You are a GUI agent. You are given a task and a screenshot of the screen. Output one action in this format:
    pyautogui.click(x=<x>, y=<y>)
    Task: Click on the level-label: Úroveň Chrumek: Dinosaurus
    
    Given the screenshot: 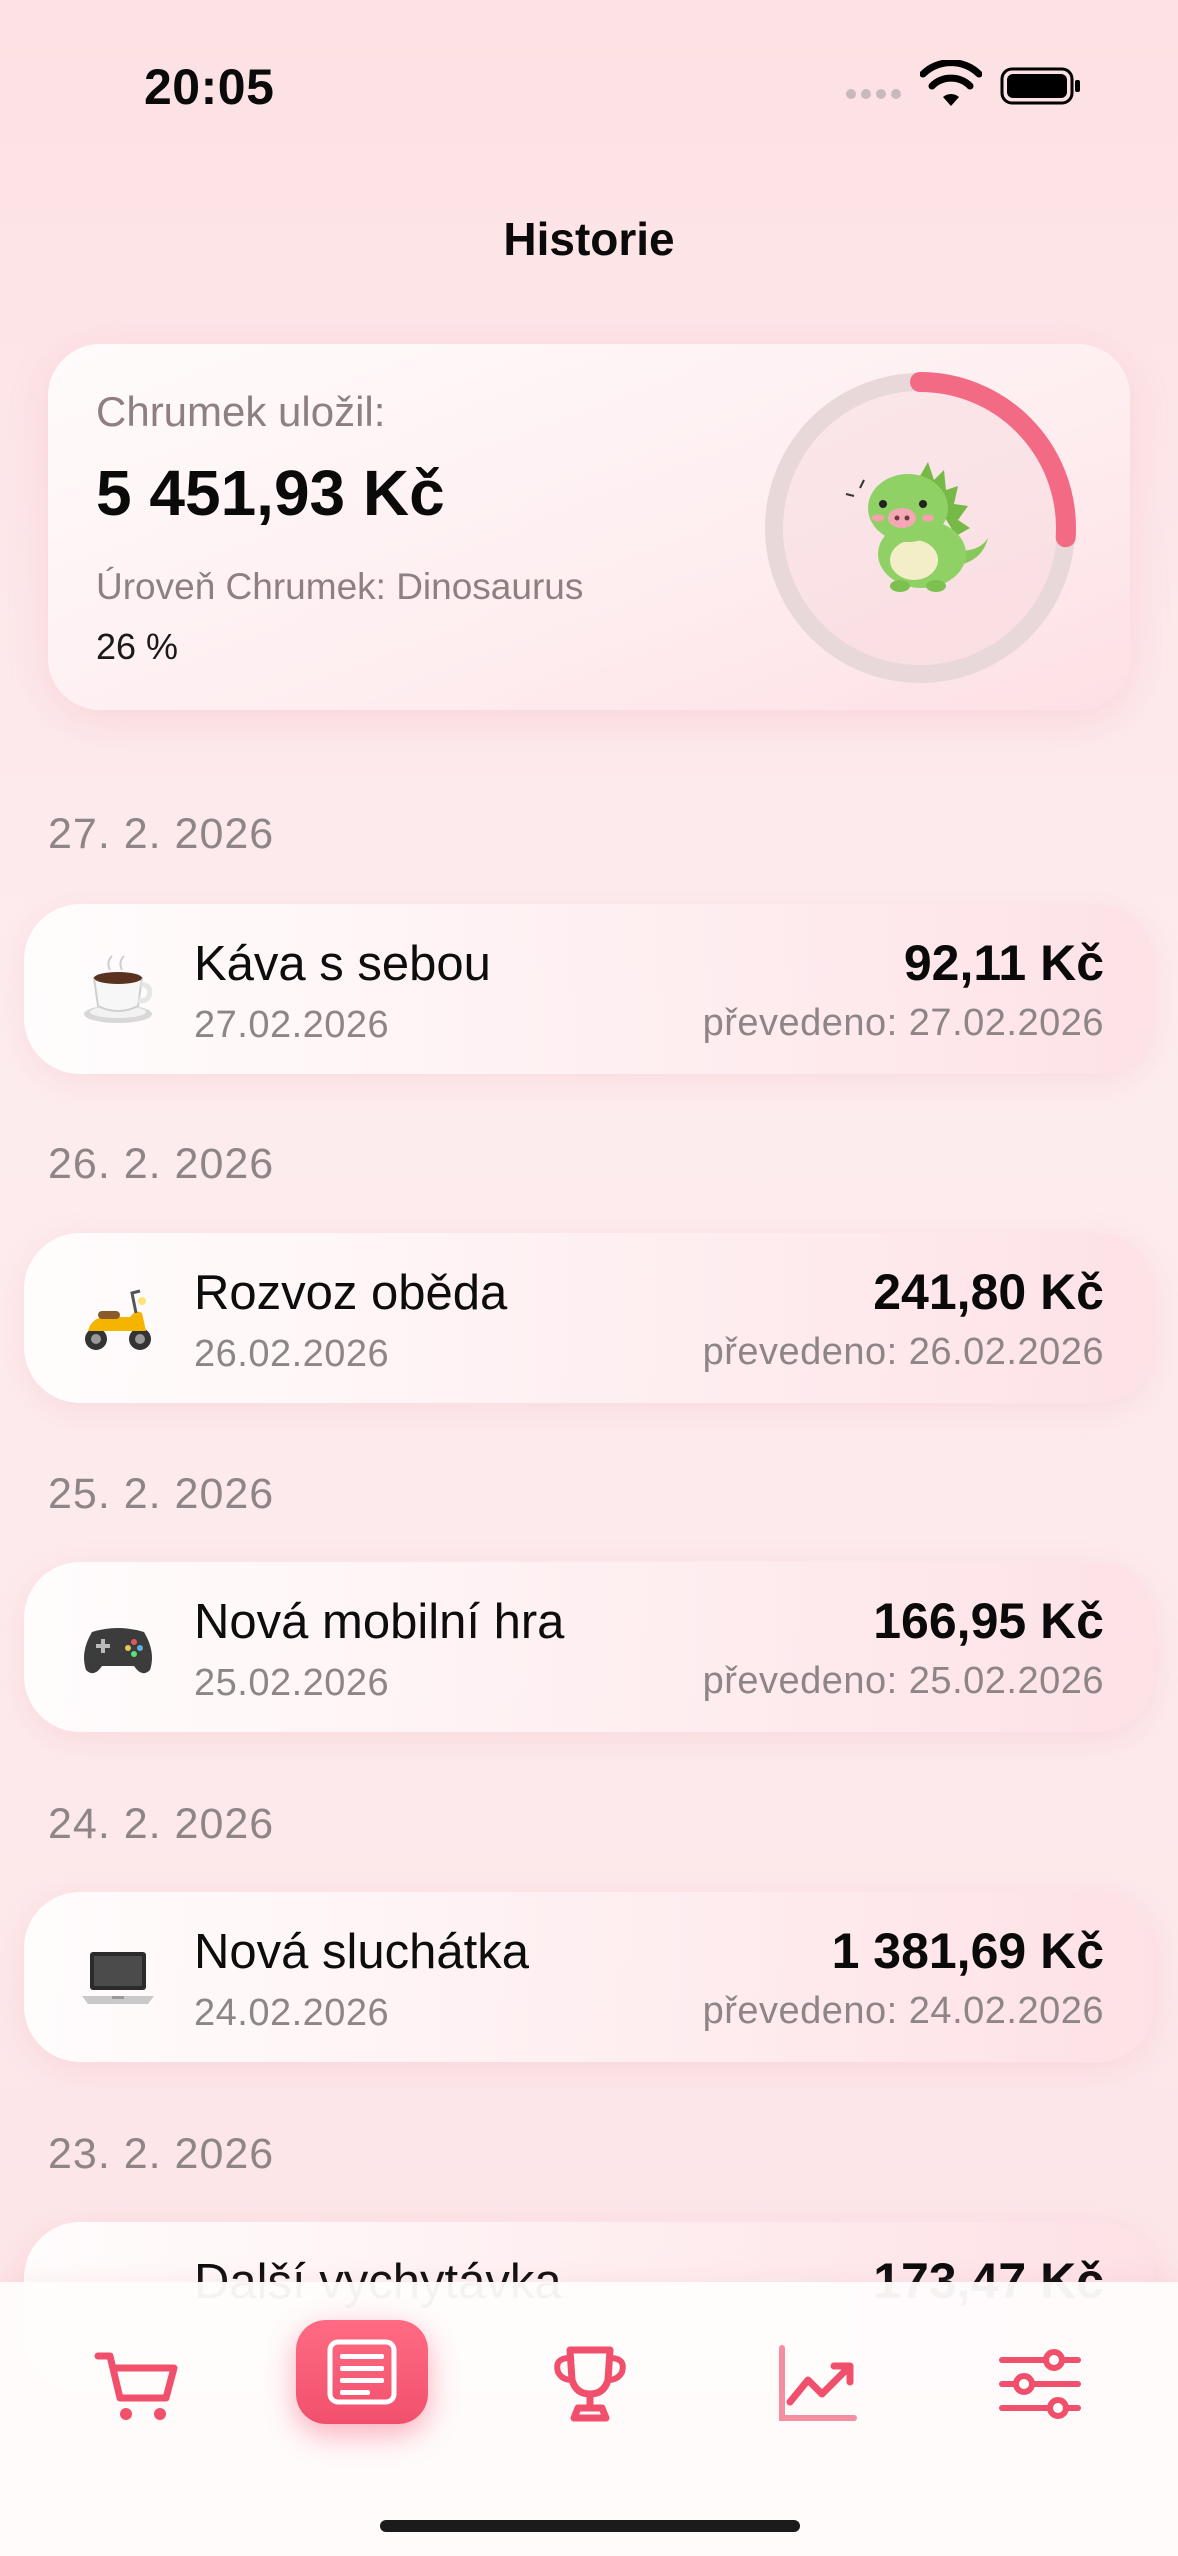 What is the action you would take?
    pyautogui.click(x=340, y=586)
    